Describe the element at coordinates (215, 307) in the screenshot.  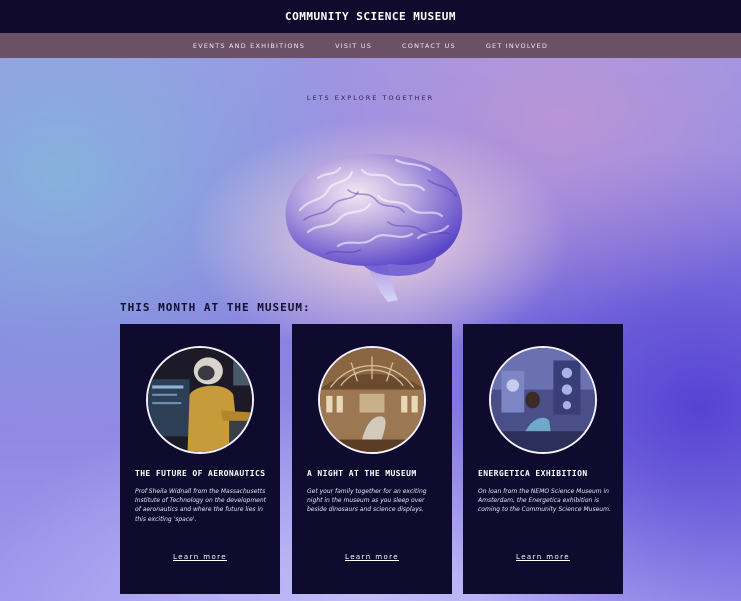
I see `events-heading: THIS MONTH AT THE MUSEUM:` at that location.